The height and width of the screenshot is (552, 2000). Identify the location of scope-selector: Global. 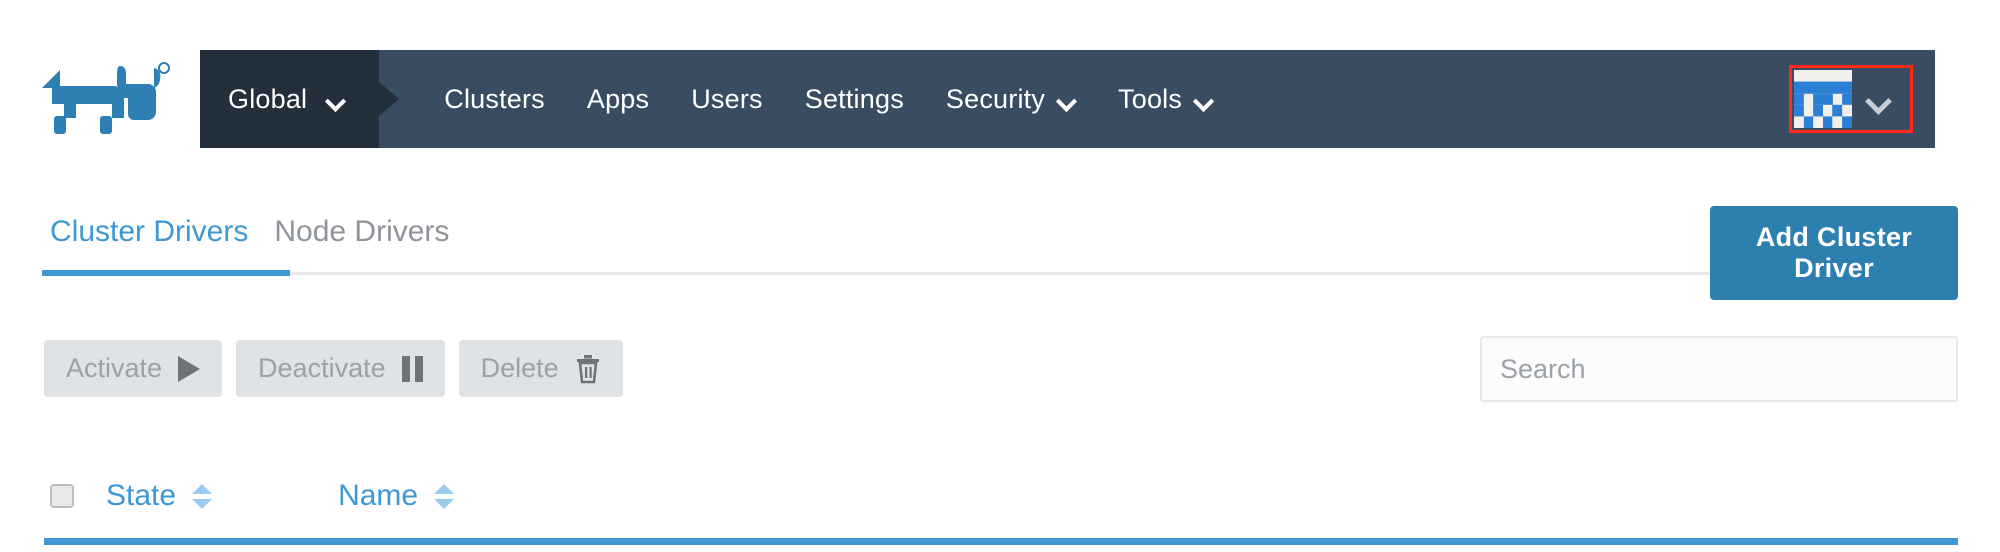
(290, 99).